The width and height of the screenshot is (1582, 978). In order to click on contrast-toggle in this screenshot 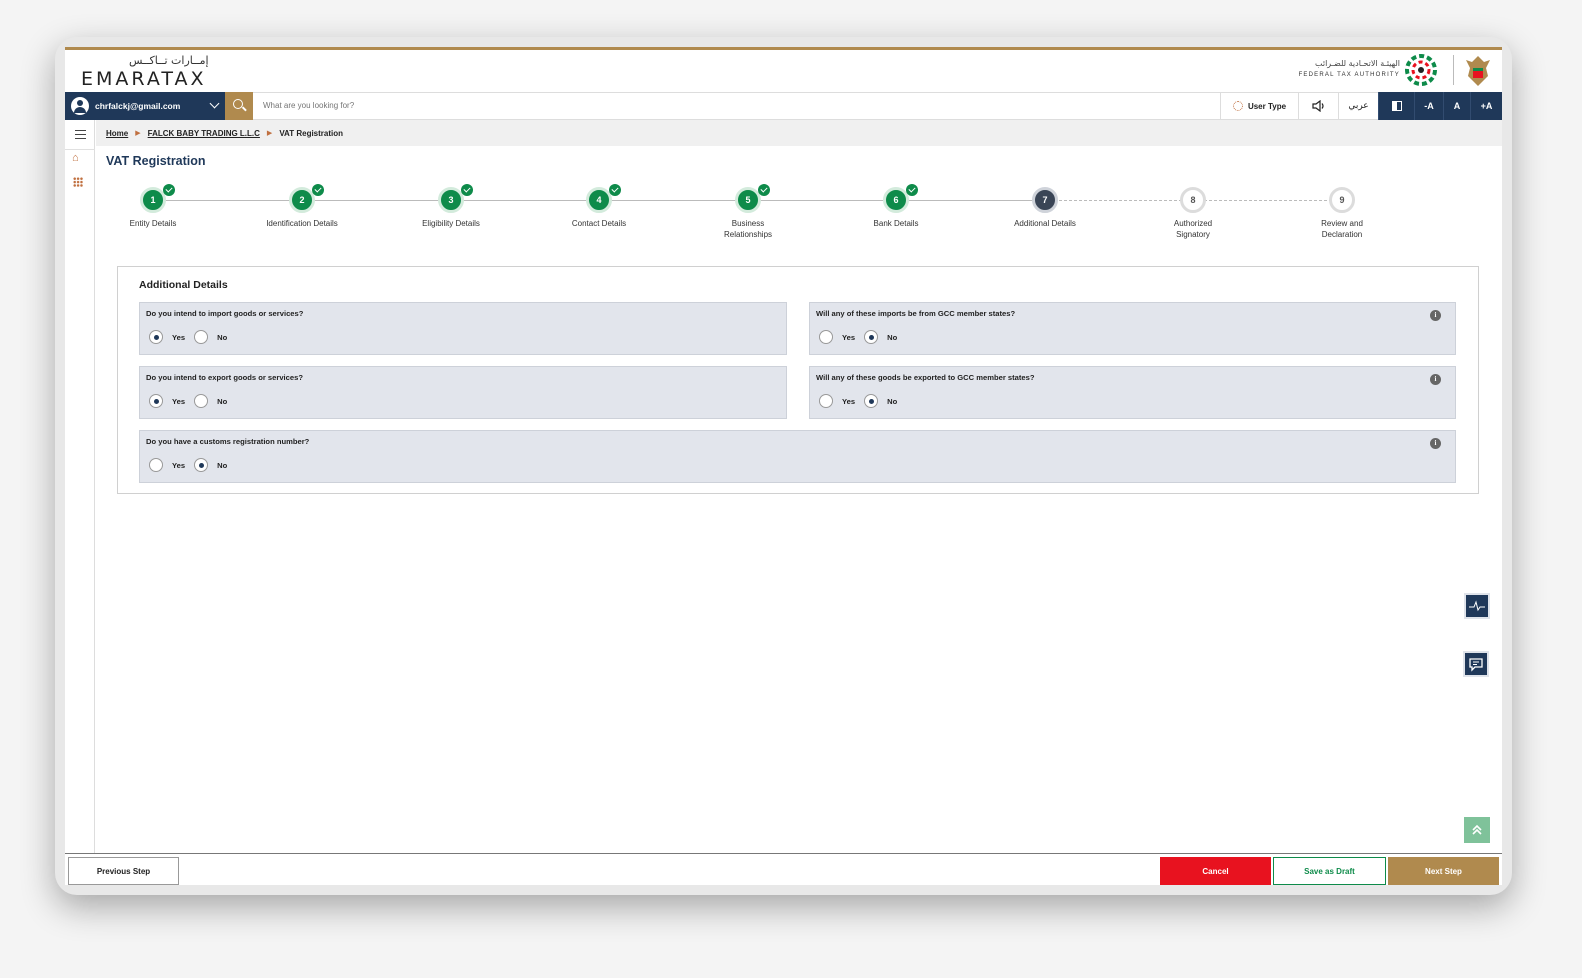, I will do `click(1396, 106)`.